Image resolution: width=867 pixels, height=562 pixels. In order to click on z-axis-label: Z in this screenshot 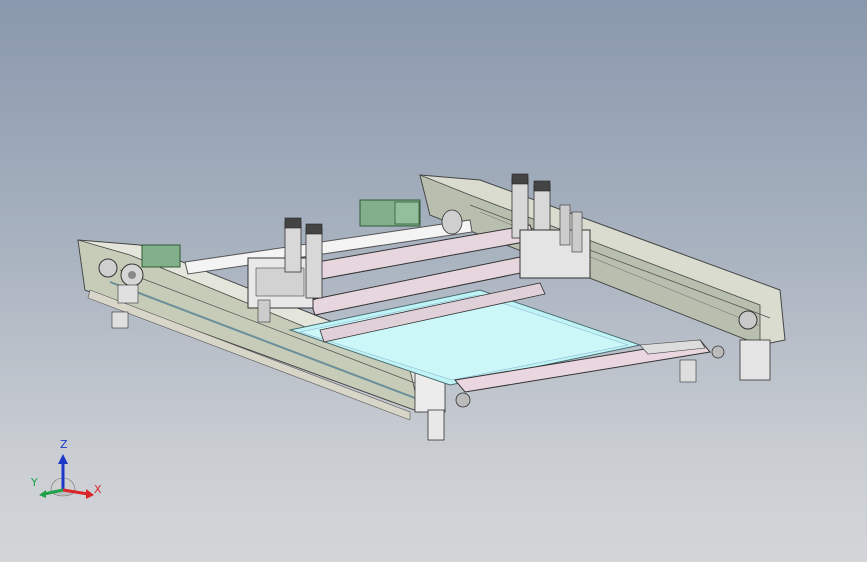, I will do `click(64, 444)`.